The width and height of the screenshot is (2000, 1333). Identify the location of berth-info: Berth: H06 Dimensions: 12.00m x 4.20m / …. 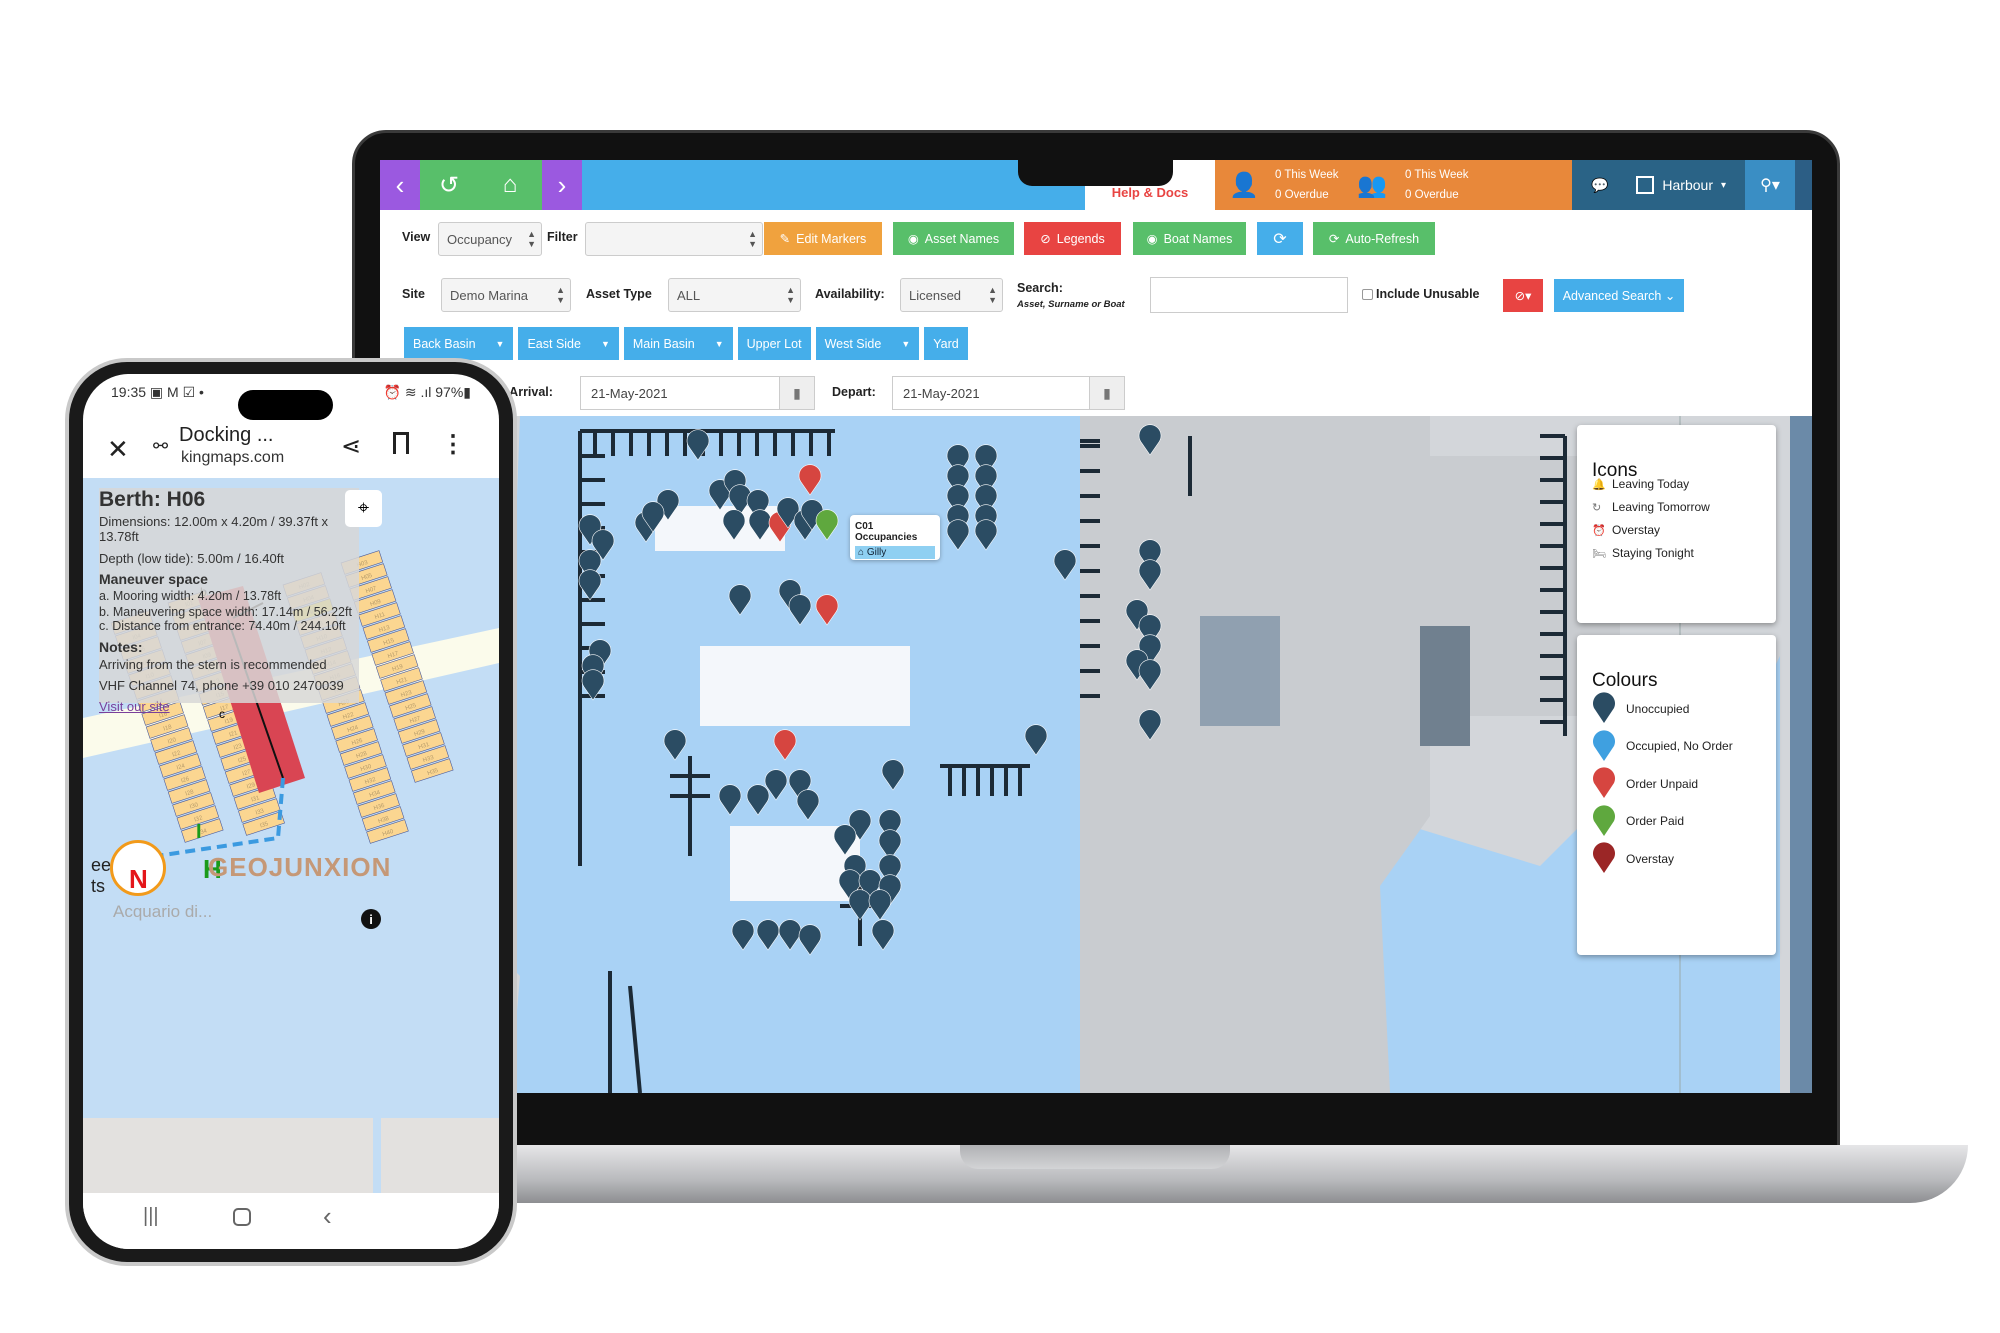
(232, 602).